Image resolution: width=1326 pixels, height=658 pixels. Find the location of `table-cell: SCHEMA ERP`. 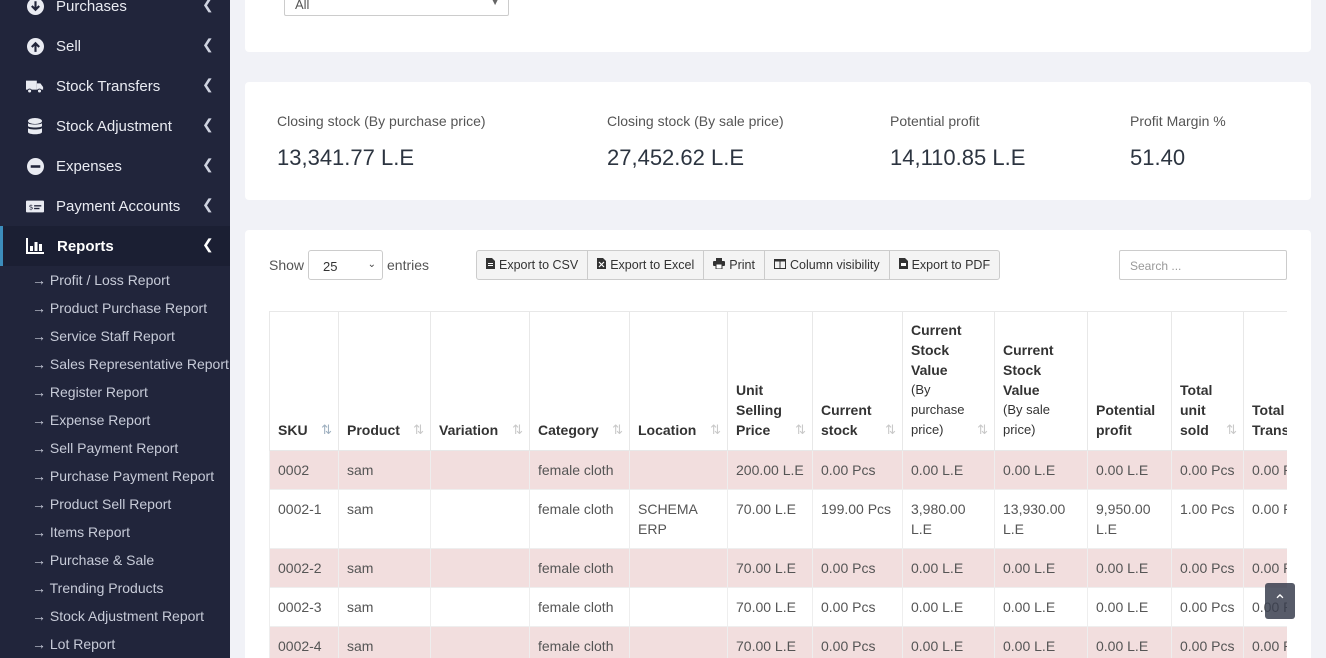

table-cell: SCHEMA ERP is located at coordinates (678, 519).